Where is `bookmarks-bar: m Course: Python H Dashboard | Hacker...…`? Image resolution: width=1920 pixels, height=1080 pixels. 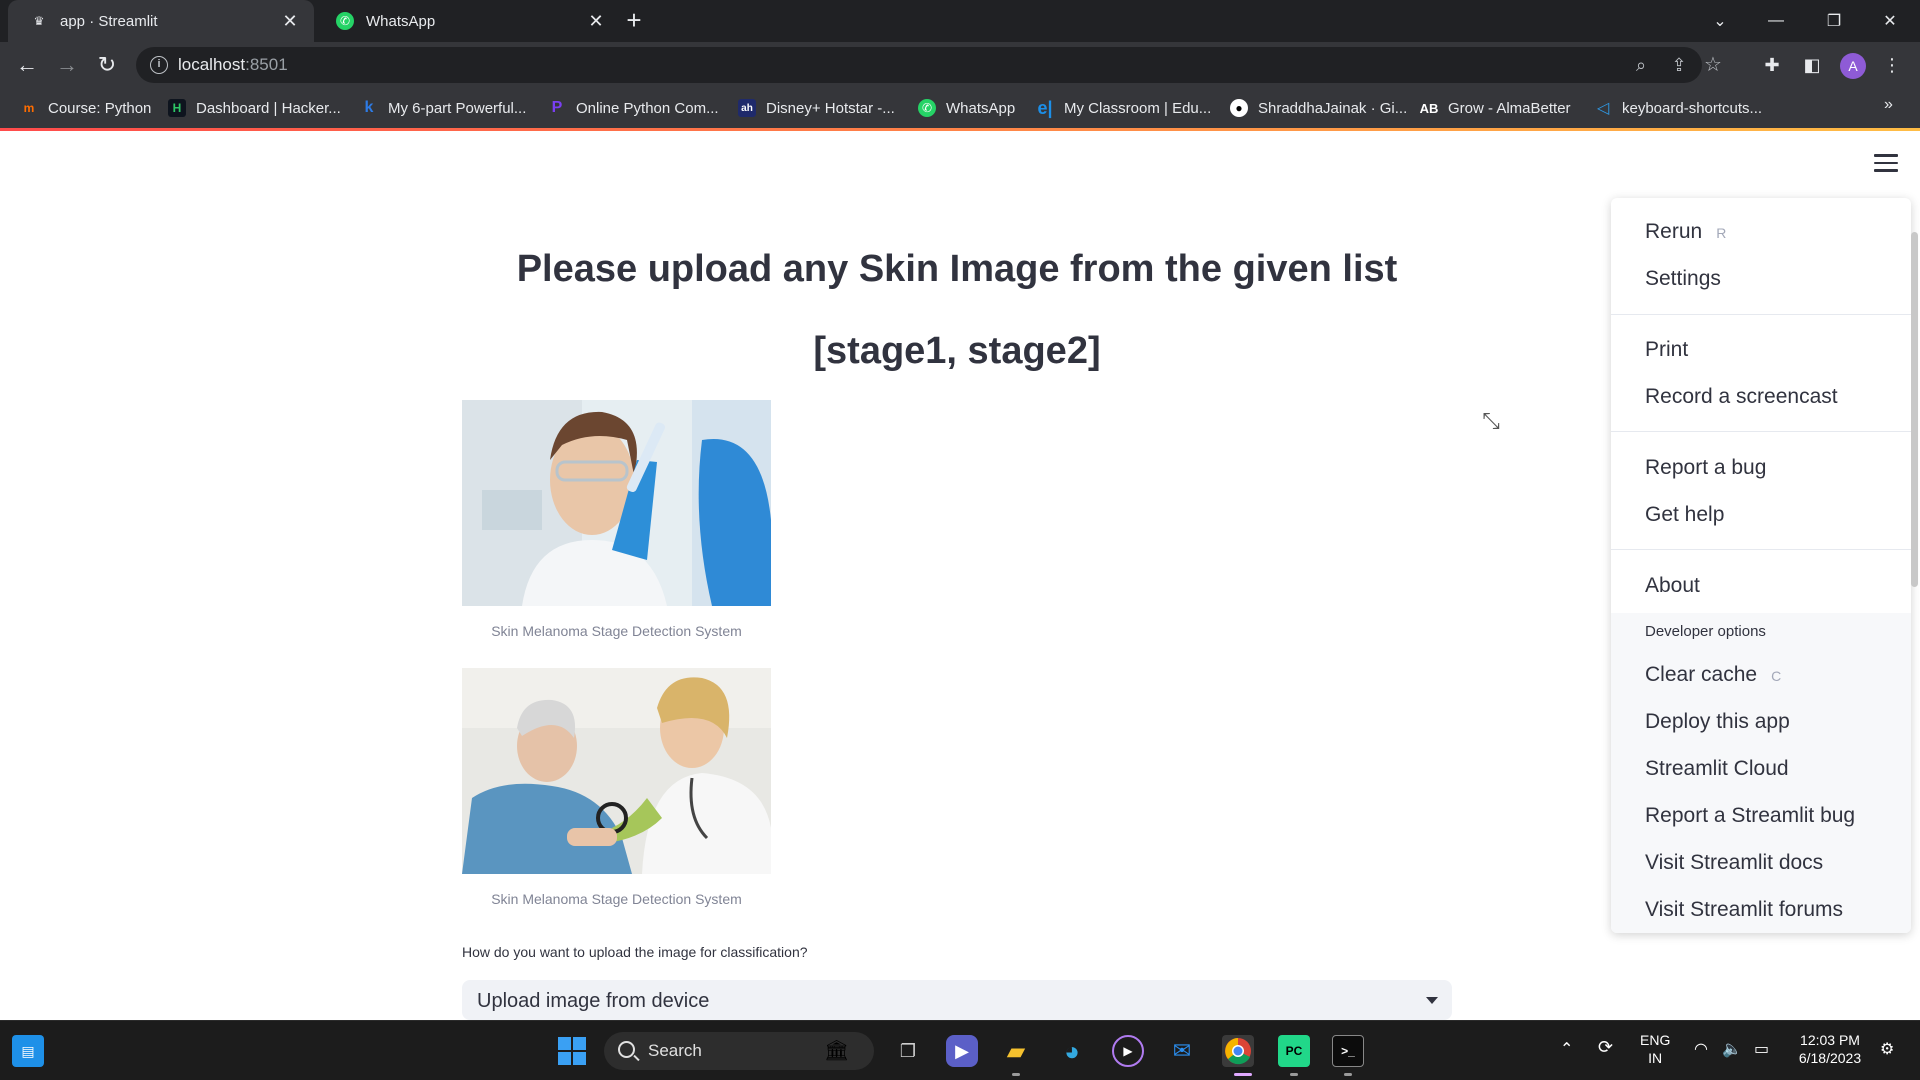 bookmarks-bar: m Course: Python H Dashboard | Hacker...… is located at coordinates (960, 108).